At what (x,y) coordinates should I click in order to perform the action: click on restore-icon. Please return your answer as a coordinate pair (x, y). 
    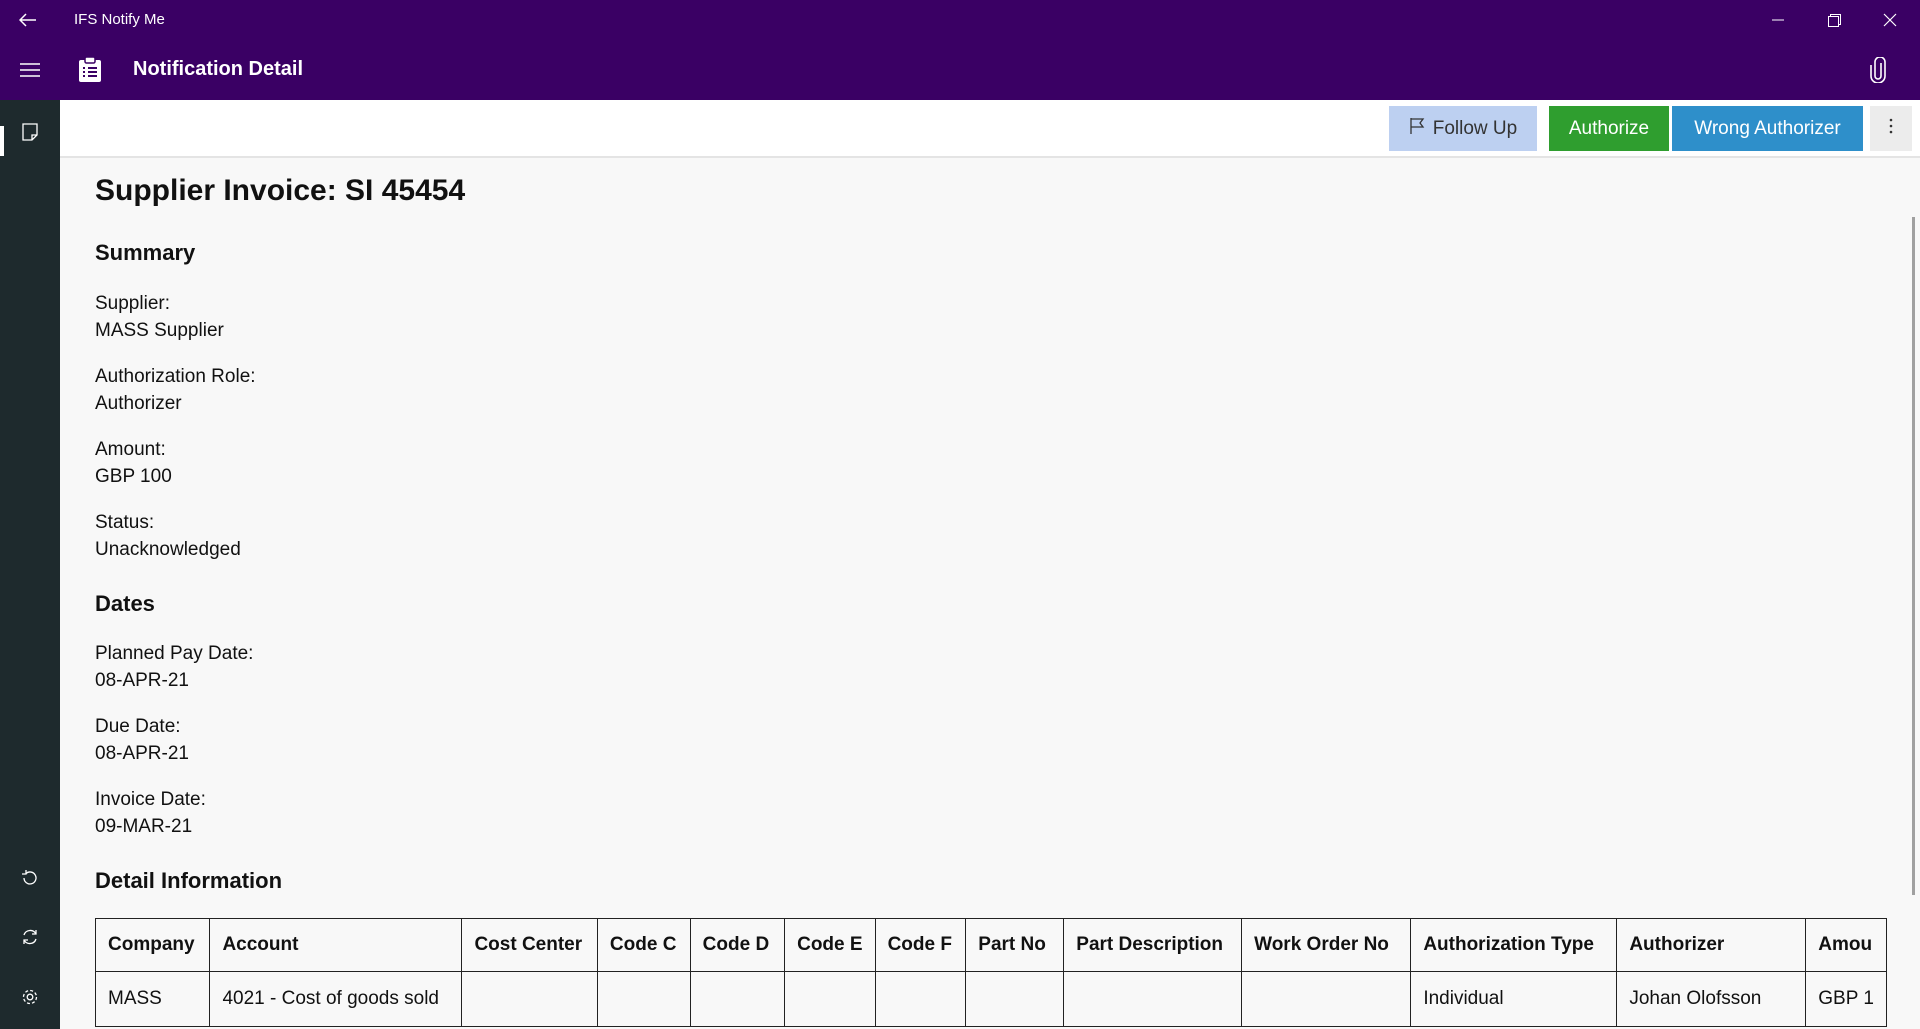
    Looking at the image, I should click on (1834, 20).